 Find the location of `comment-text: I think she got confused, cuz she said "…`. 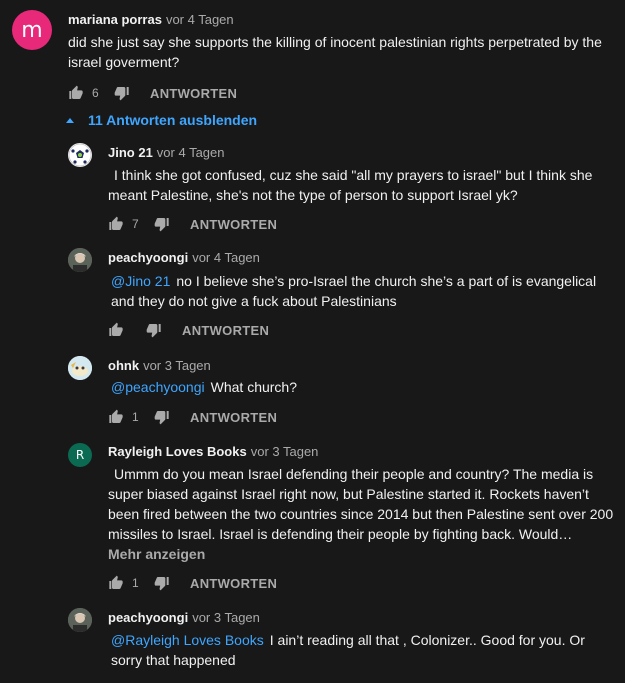

comment-text: I think she got confused, cuz she said "… is located at coordinates (360, 185).